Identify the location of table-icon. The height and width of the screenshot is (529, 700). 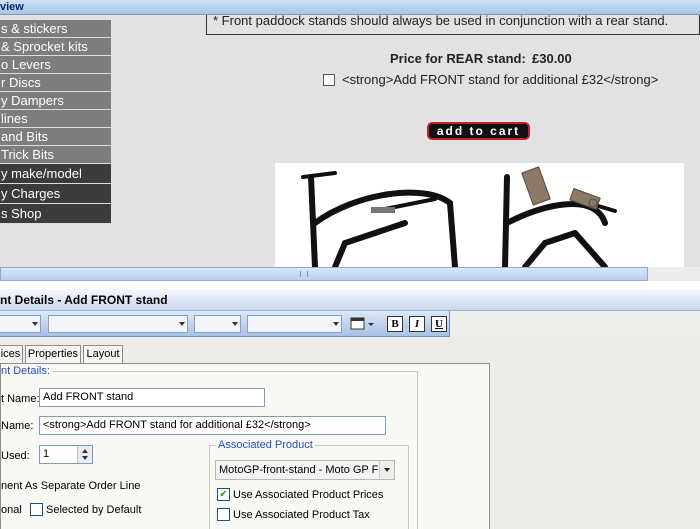
(362, 323).